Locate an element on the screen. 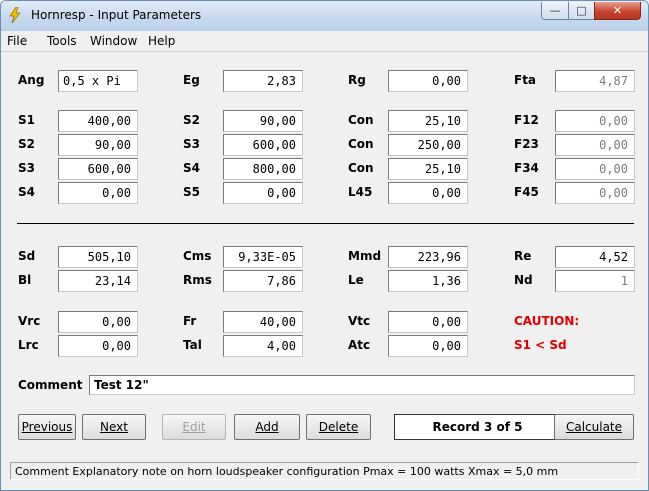 The width and height of the screenshot is (649, 491). f45-field: 0,00 is located at coordinates (595, 193).